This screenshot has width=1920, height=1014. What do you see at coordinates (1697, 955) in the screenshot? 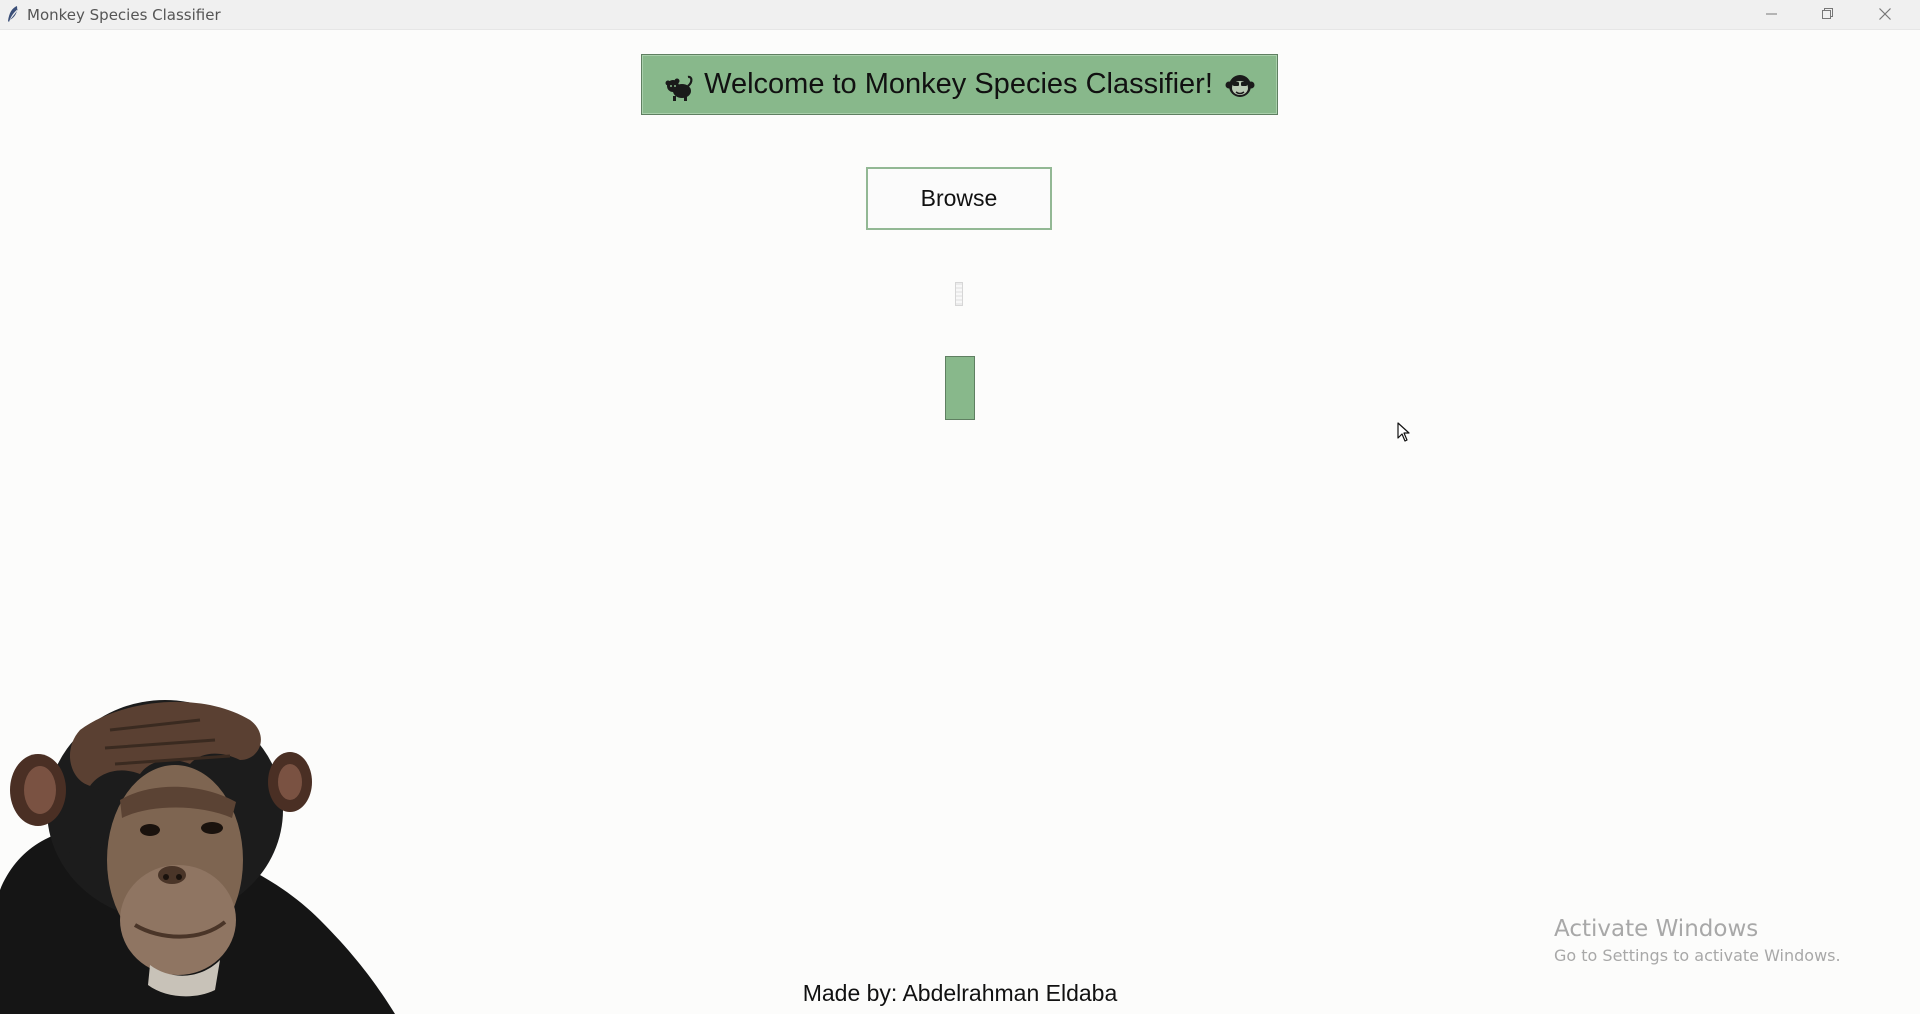
I see `watermark-subtitle: Go to Settings to activate Windows.` at bounding box center [1697, 955].